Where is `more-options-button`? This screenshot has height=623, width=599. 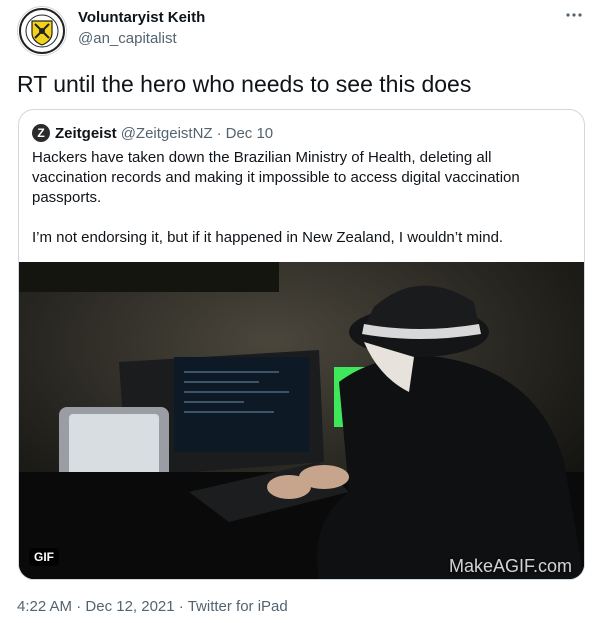 more-options-button is located at coordinates (574, 16).